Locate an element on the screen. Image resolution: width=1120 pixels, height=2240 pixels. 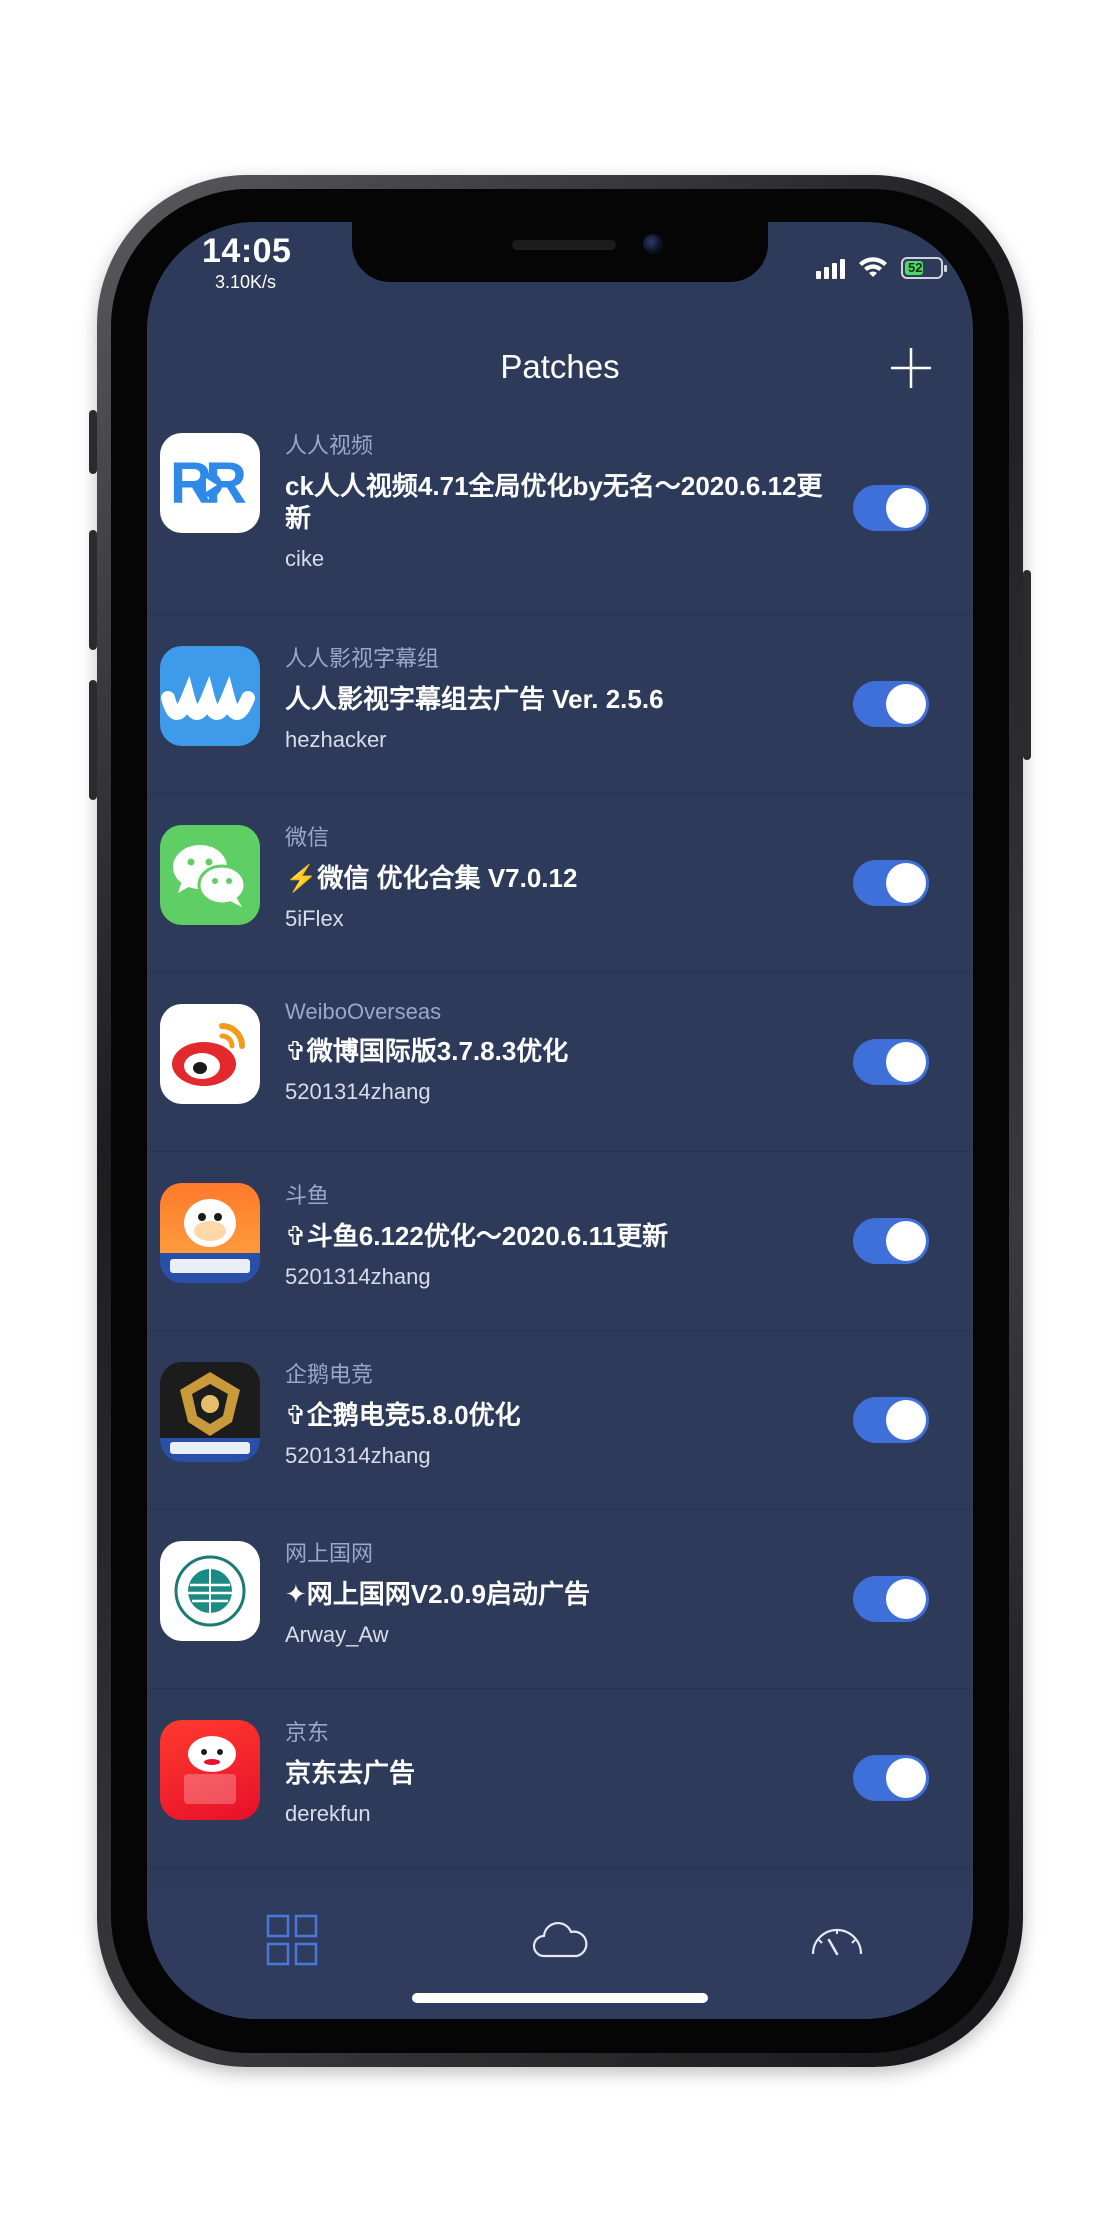
patch-author: 5iFlex is located at coordinates (314, 918).